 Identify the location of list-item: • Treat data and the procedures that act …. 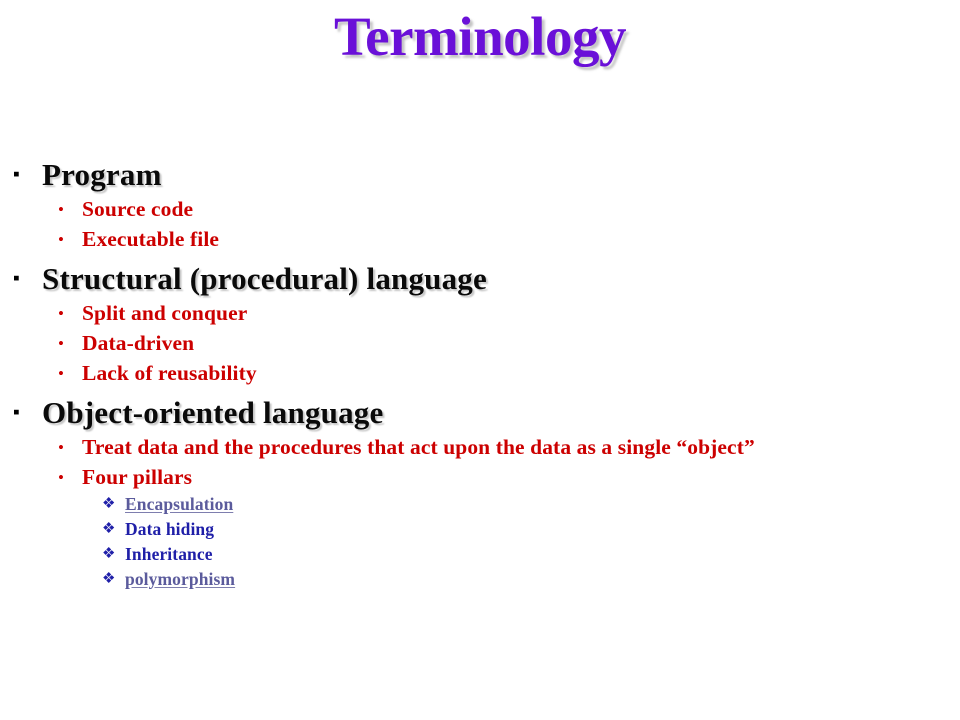
(509, 447).